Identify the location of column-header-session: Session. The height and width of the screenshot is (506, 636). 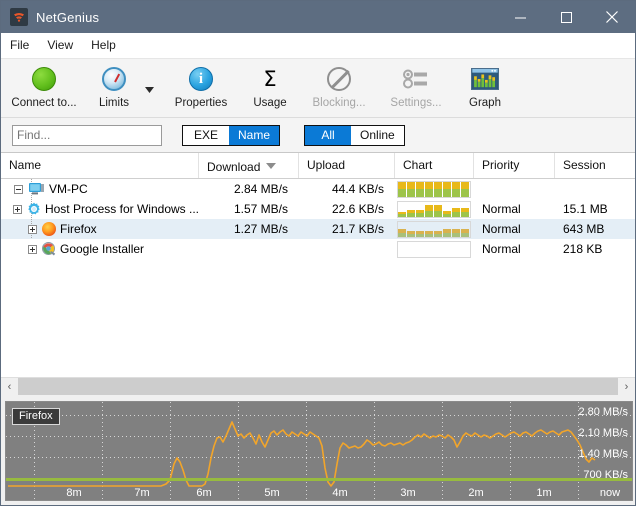
(595, 165).